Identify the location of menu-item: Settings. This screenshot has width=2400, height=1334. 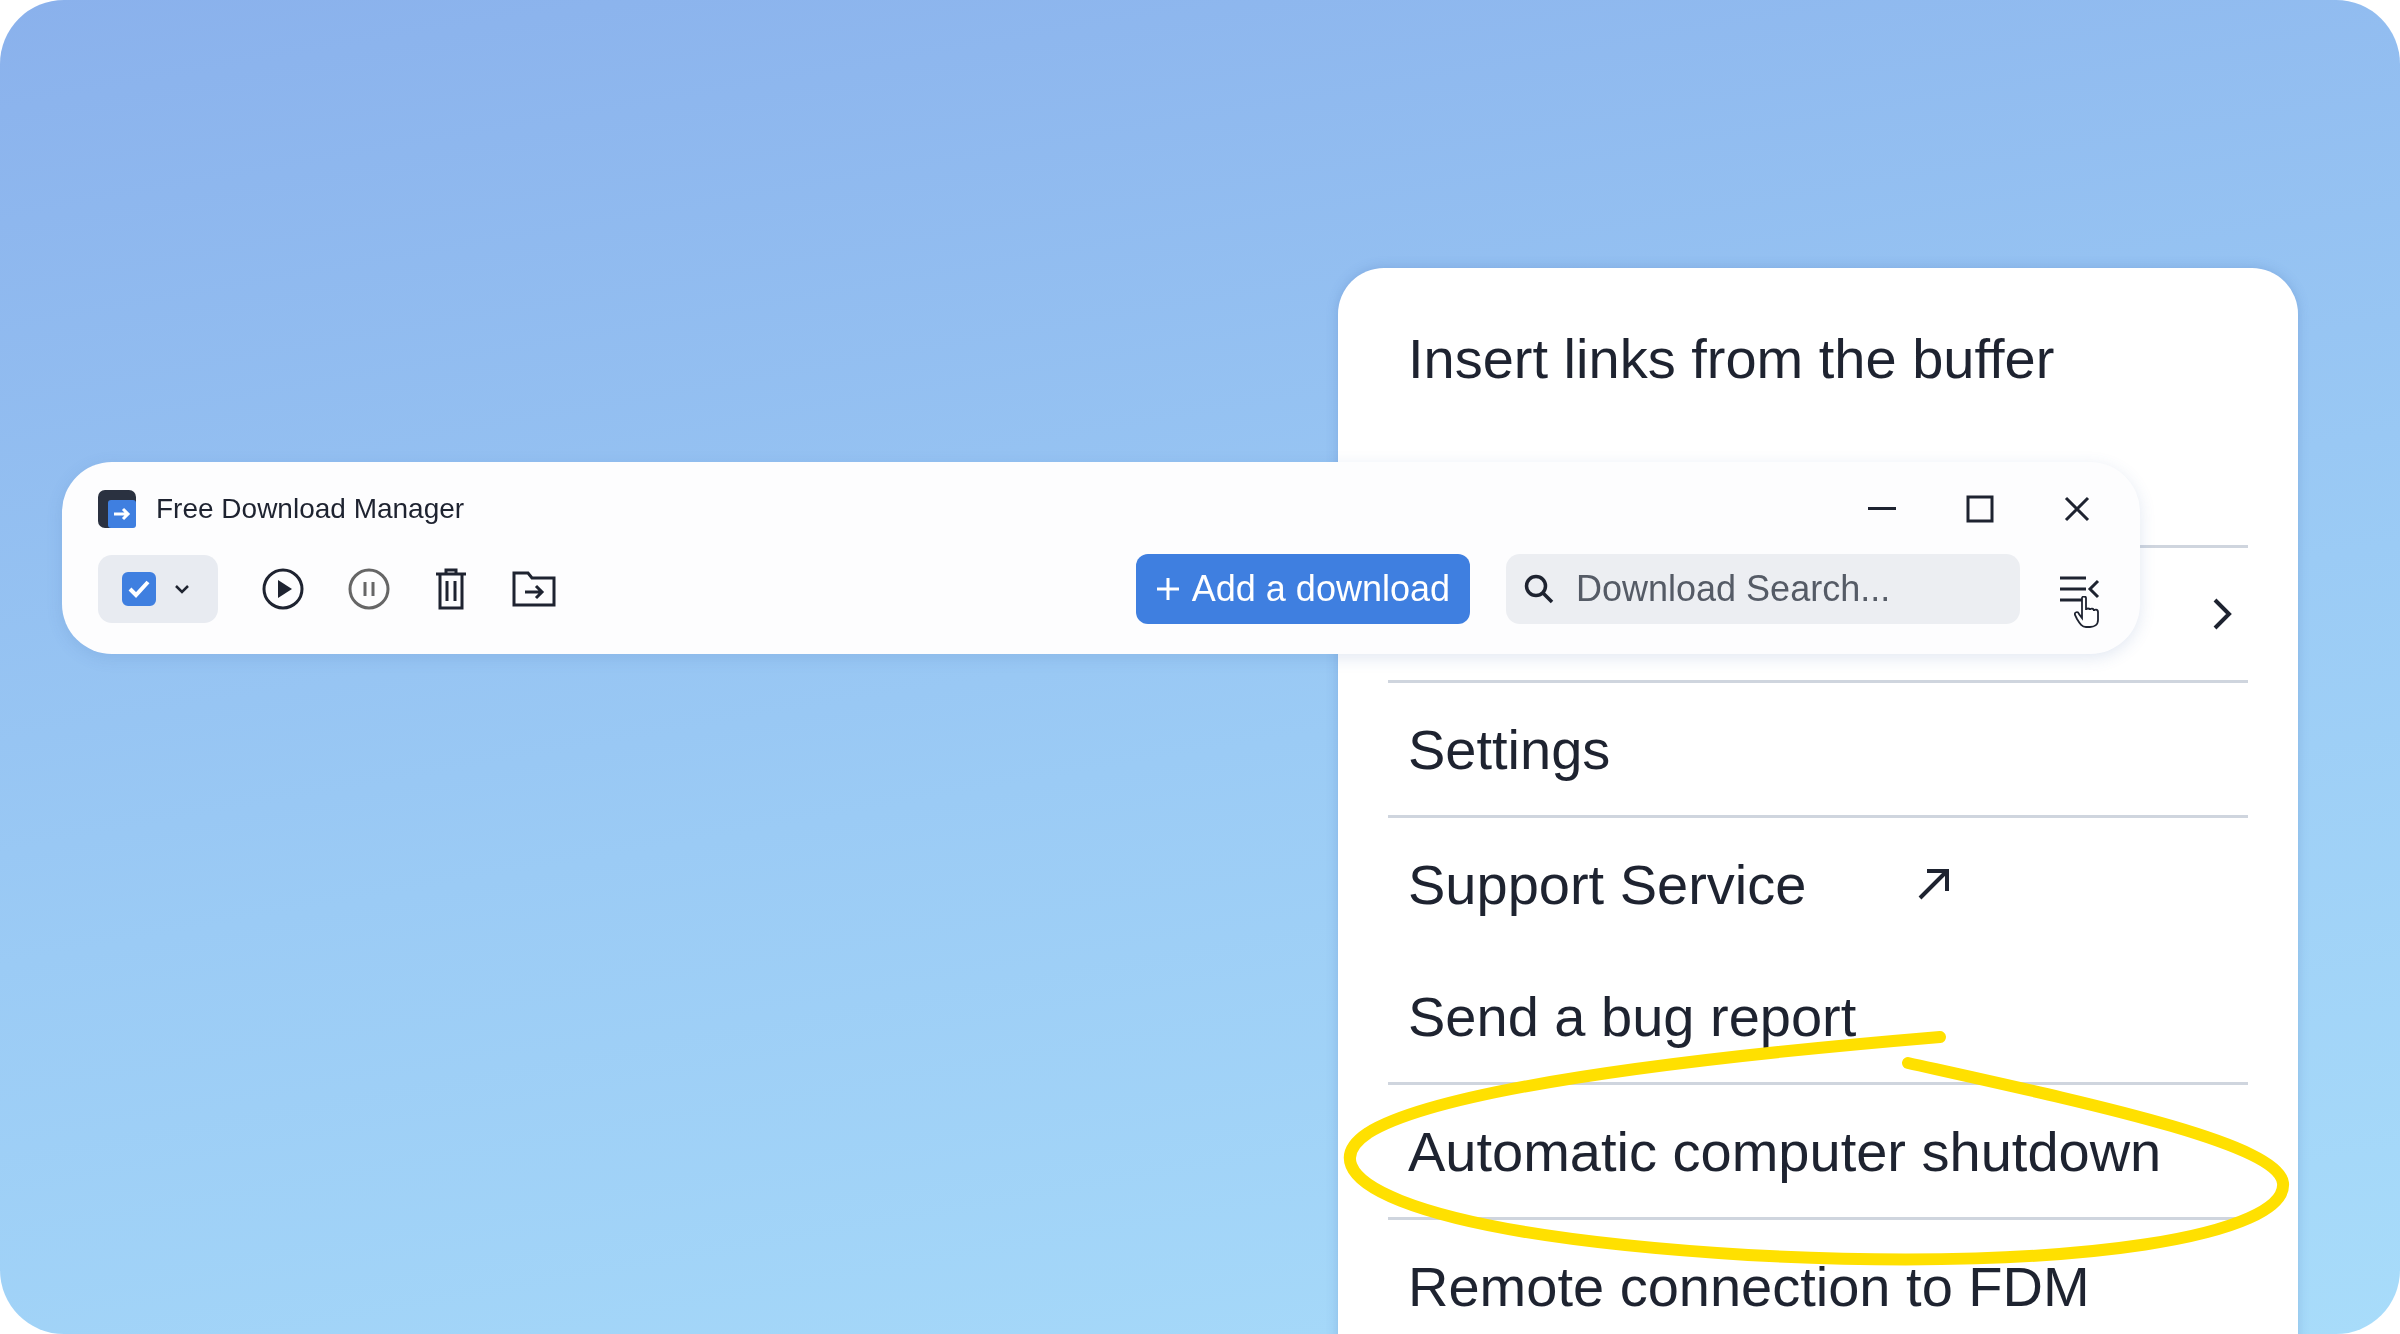
(1509, 749).